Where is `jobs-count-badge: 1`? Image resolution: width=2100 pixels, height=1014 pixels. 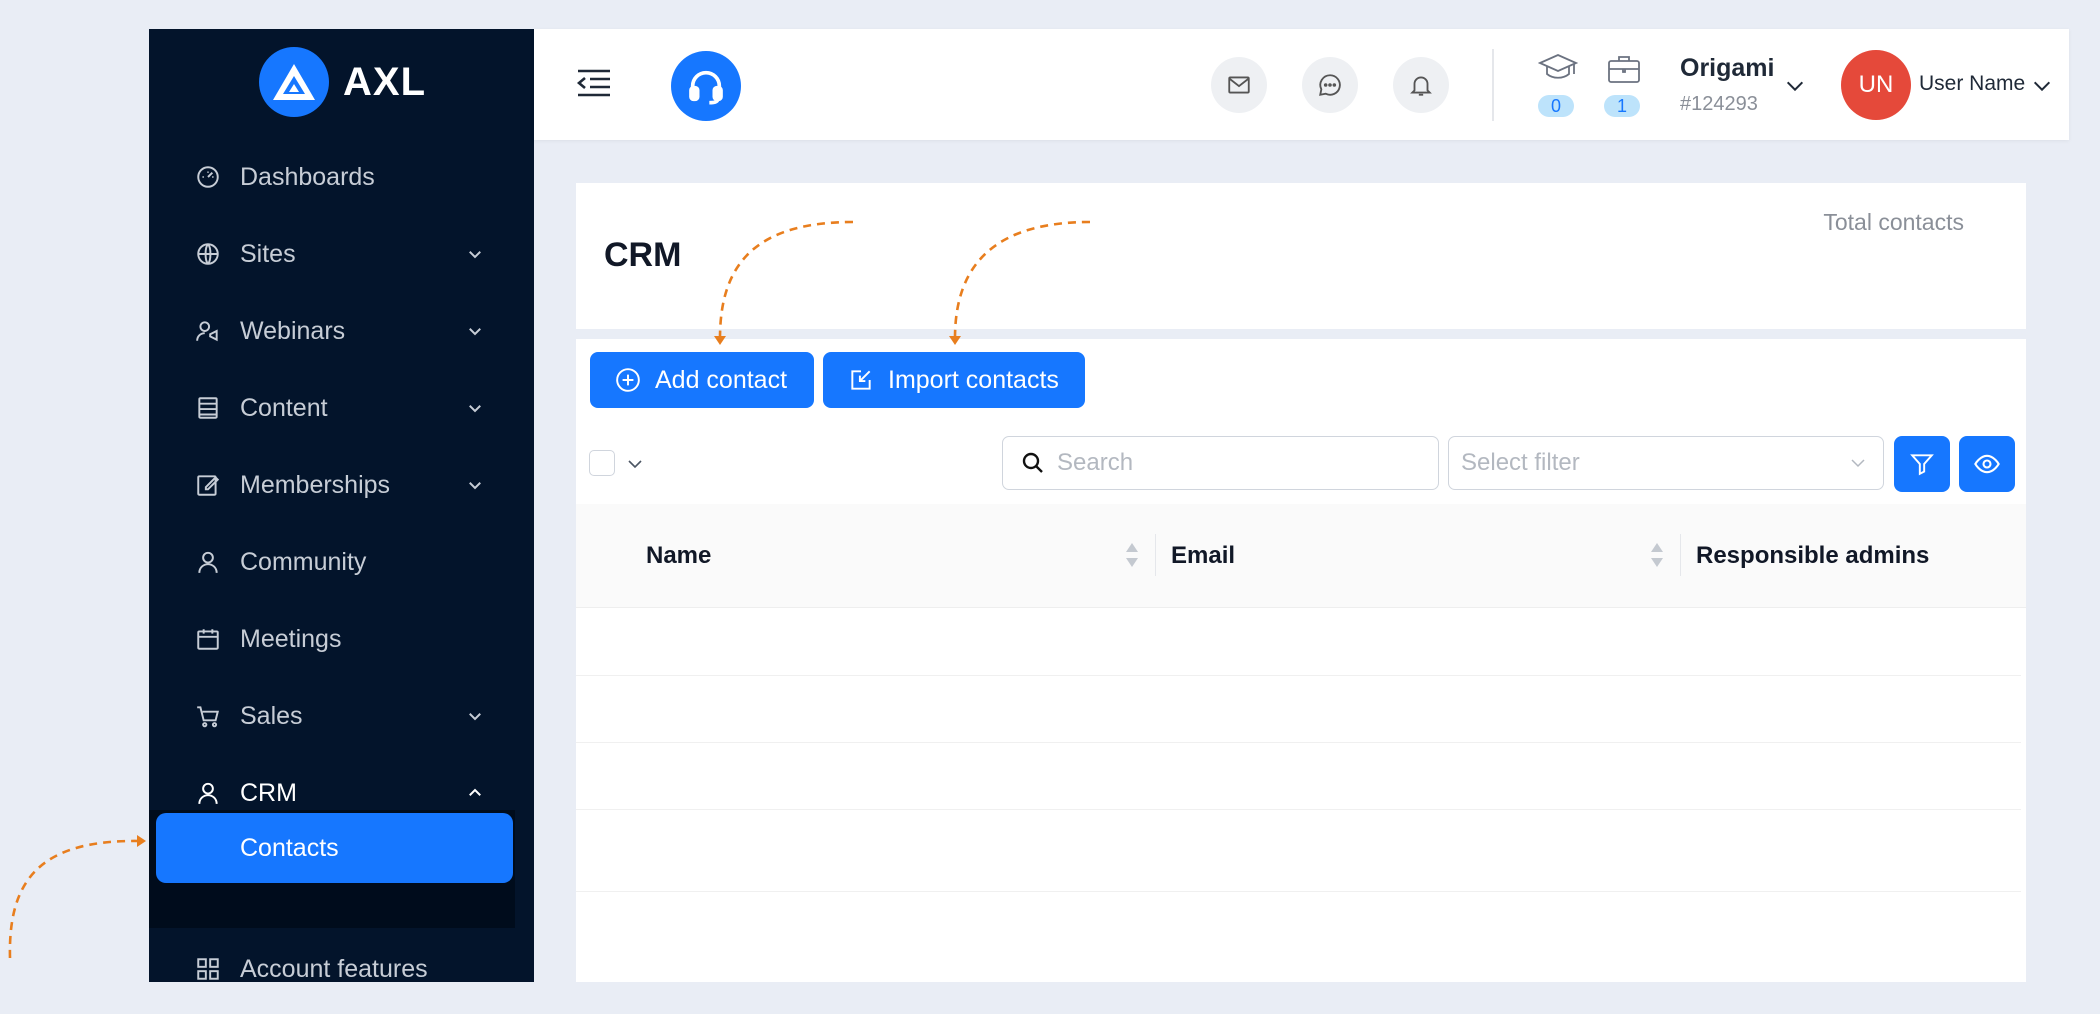
jobs-count-badge: 1 is located at coordinates (1622, 106).